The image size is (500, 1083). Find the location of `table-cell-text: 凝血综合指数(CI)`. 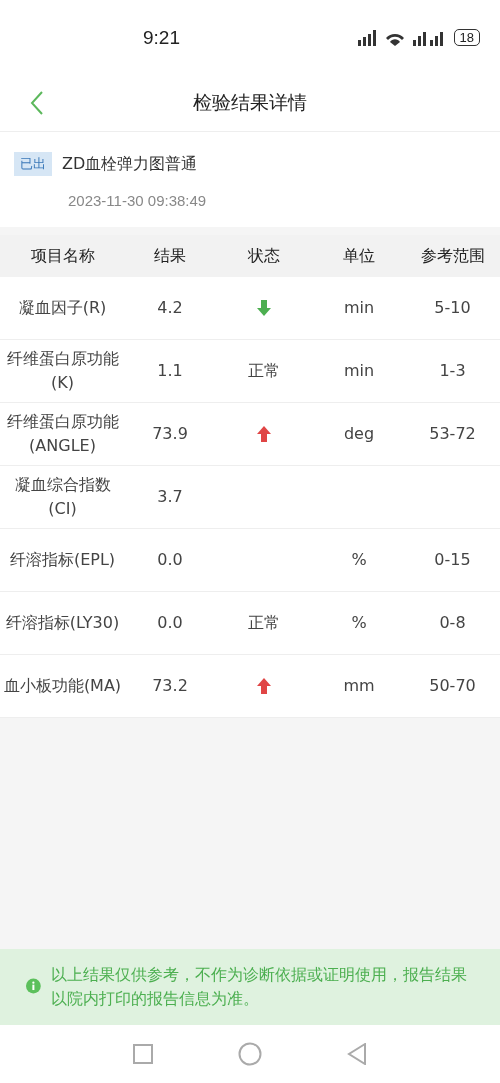

table-cell-text: 凝血综合指数(CI) is located at coordinates (62, 497).